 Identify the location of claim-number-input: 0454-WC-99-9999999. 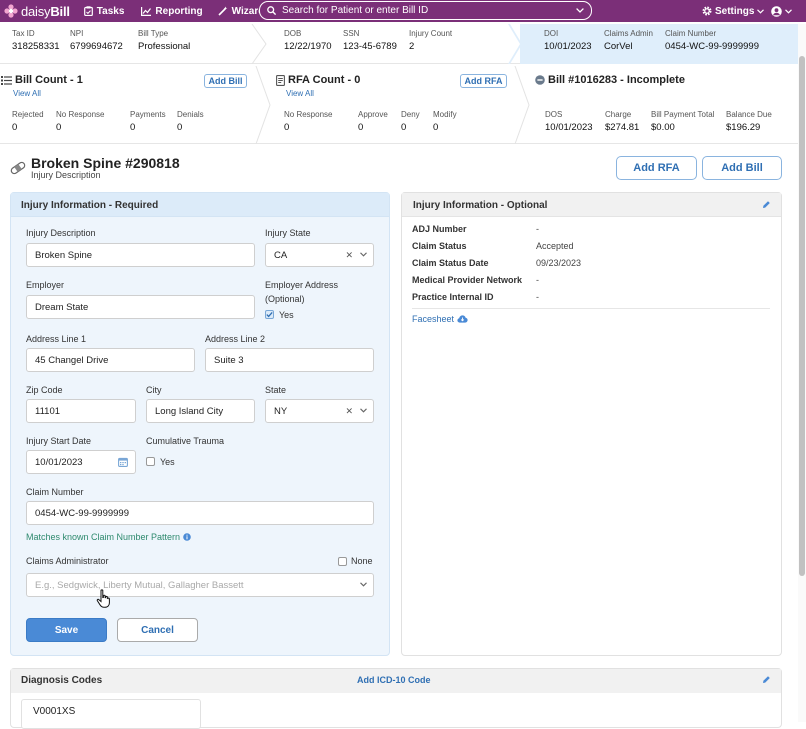
(200, 513).